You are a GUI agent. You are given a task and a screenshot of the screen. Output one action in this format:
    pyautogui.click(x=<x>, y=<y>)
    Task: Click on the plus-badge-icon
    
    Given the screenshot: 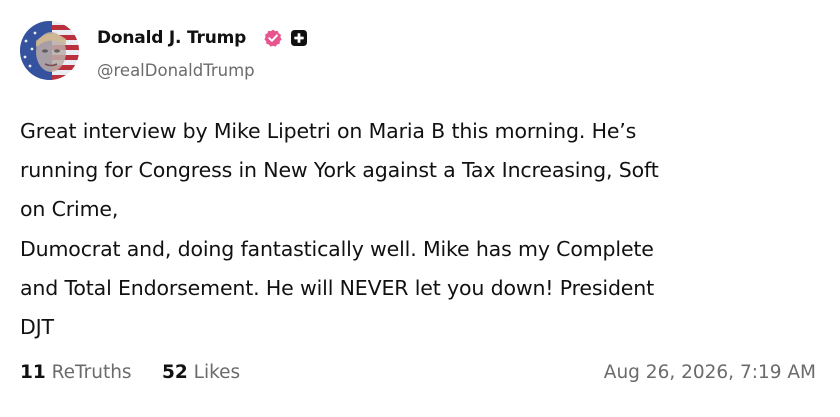 What is the action you would take?
    pyautogui.click(x=299, y=38)
    